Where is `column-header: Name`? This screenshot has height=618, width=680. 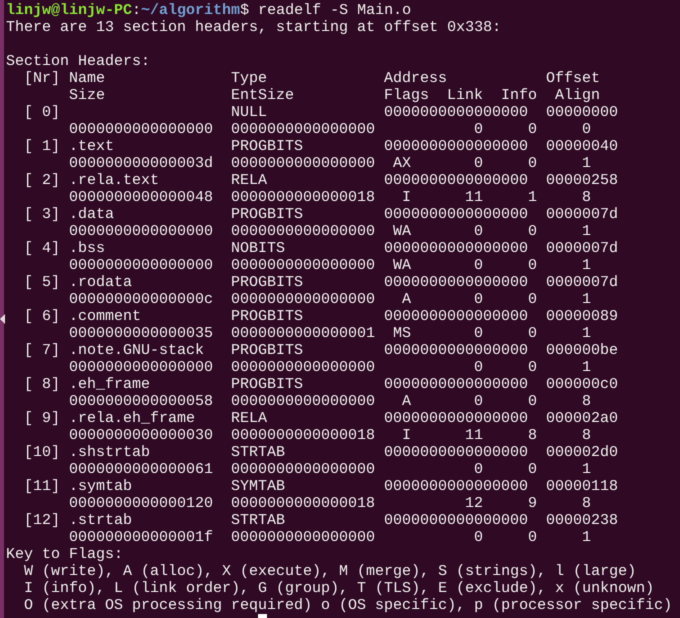 column-header: Name is located at coordinates (87, 78).